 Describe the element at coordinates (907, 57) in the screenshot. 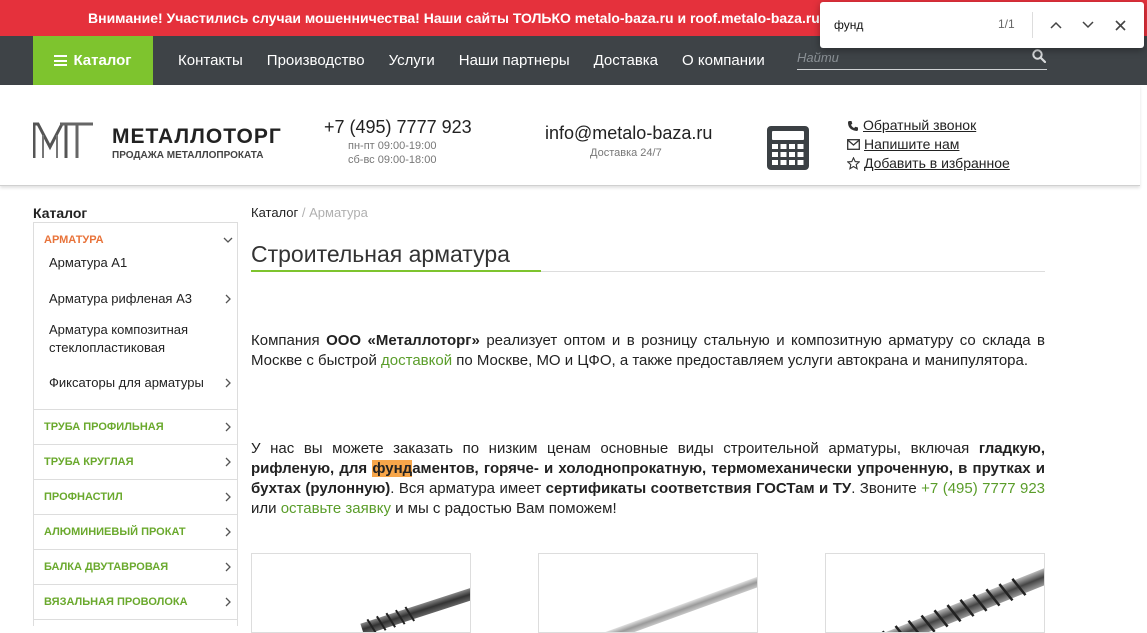

I see `site-search-input` at that location.